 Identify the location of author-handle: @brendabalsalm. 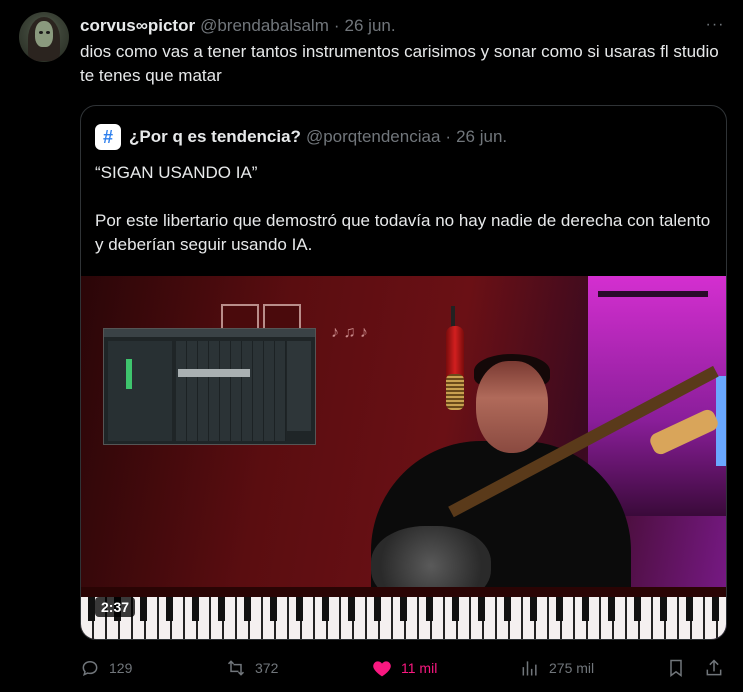
(264, 26).